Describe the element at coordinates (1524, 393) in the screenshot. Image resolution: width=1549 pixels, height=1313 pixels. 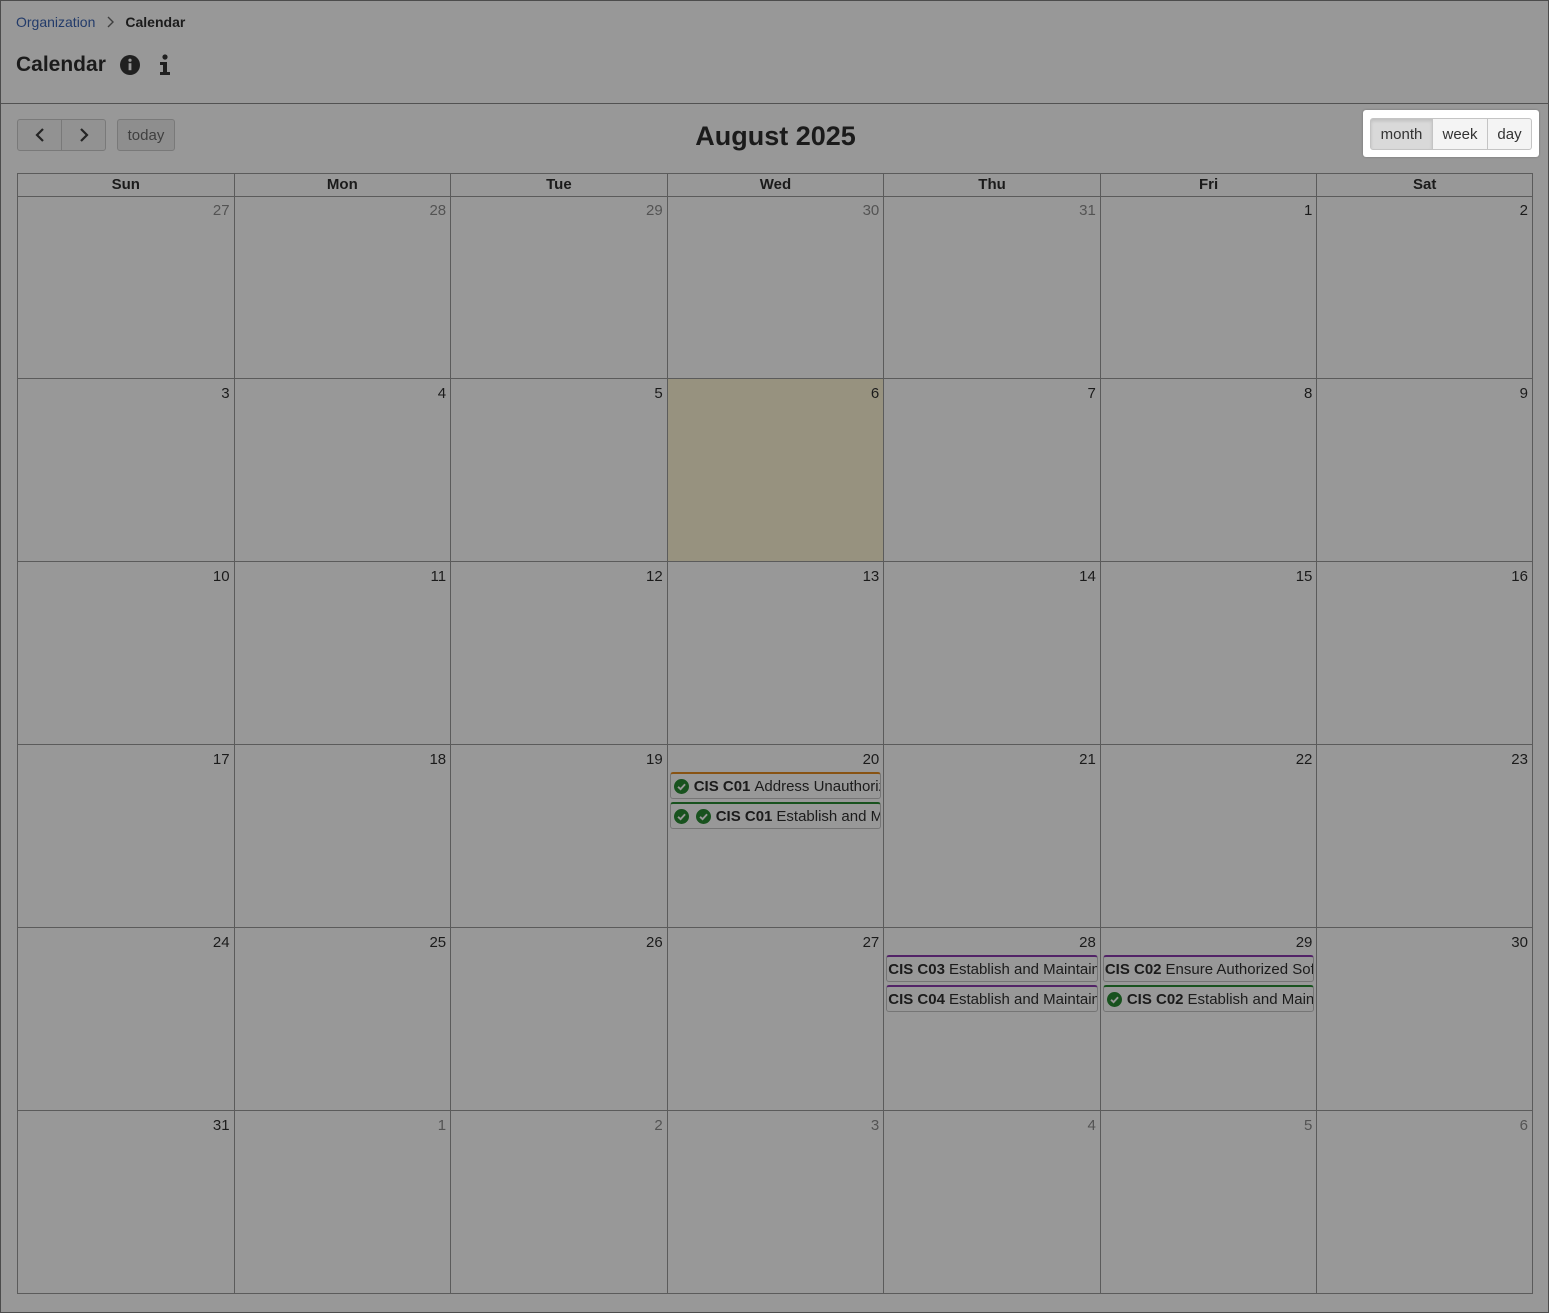
I see `day-number: 9` at that location.